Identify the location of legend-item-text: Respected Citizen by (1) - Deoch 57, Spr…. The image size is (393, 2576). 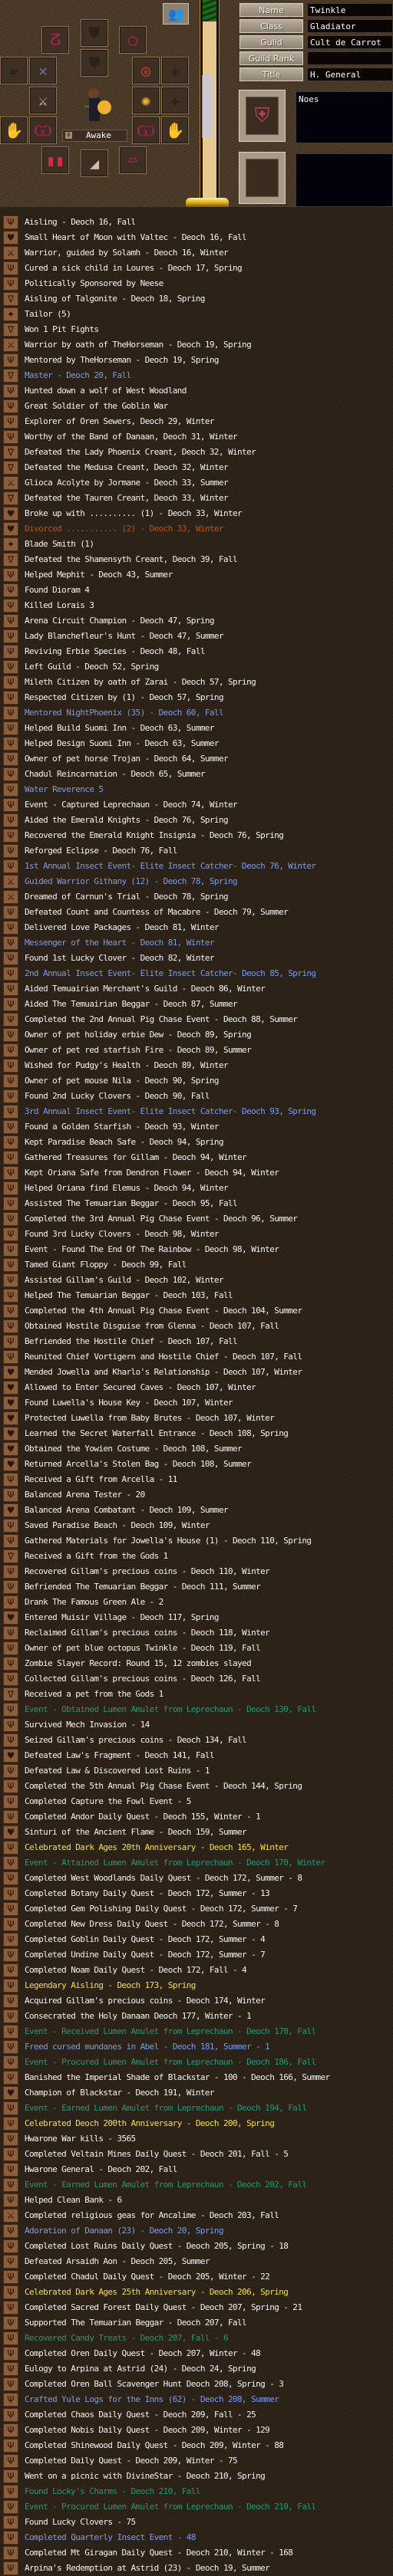
(125, 697).